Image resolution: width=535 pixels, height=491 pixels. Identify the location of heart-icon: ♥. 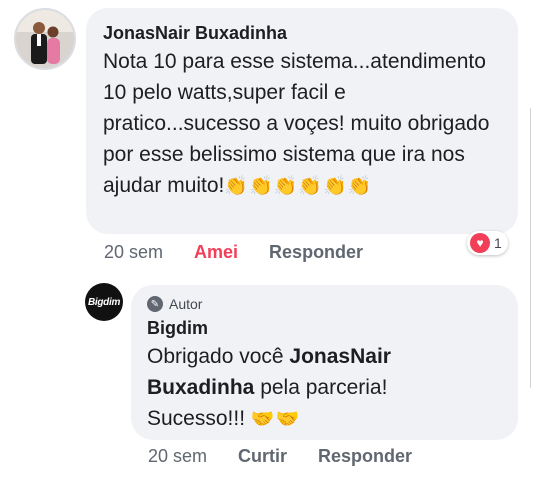
(480, 243).